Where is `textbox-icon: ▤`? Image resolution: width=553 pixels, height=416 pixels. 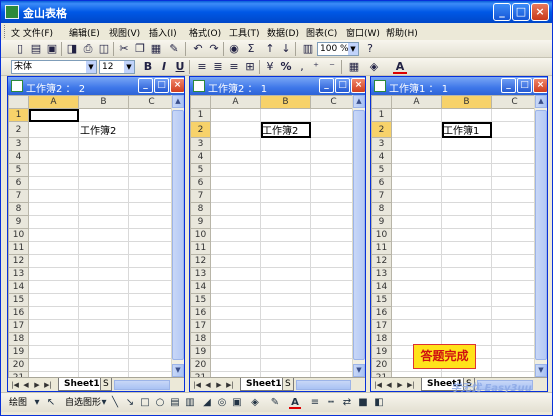
textbox-icon: ▤ is located at coordinates (175, 403).